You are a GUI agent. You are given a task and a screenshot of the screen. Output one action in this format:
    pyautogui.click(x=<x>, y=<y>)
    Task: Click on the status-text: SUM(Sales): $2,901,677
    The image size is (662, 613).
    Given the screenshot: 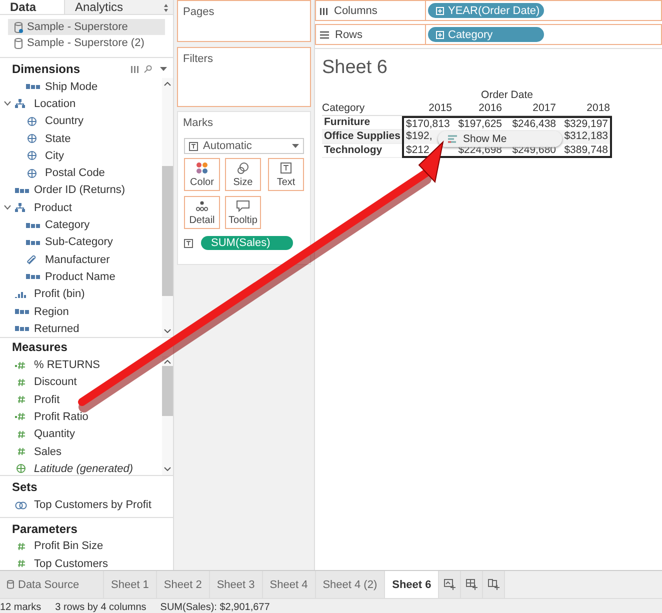 What is the action you would take?
    pyautogui.click(x=215, y=607)
    